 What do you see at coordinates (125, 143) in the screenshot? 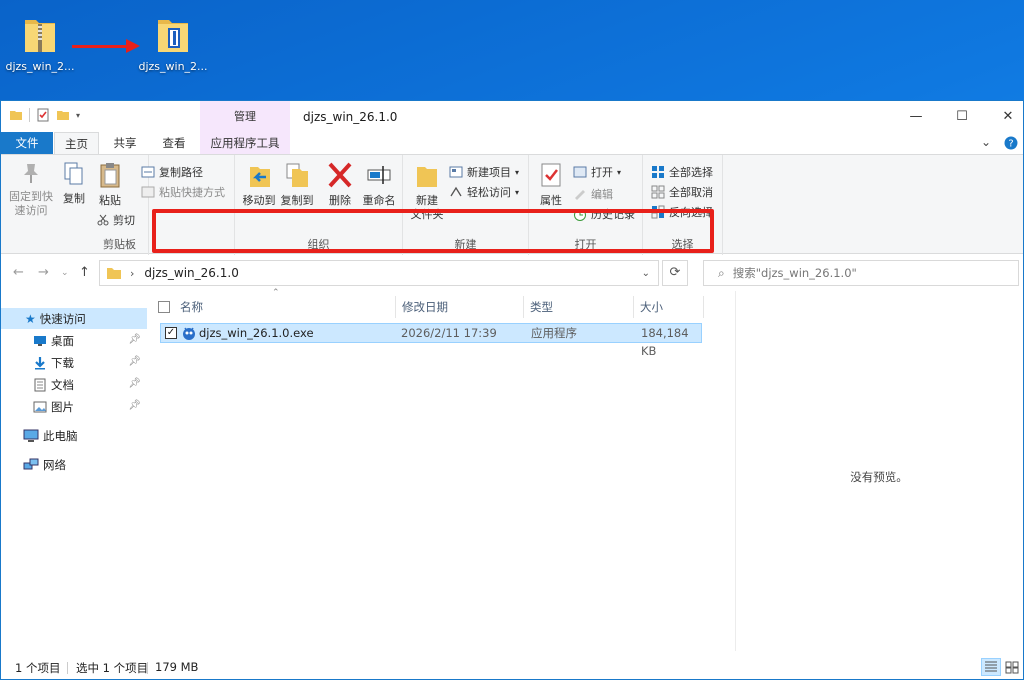
I see `tab-share: 共享` at bounding box center [125, 143].